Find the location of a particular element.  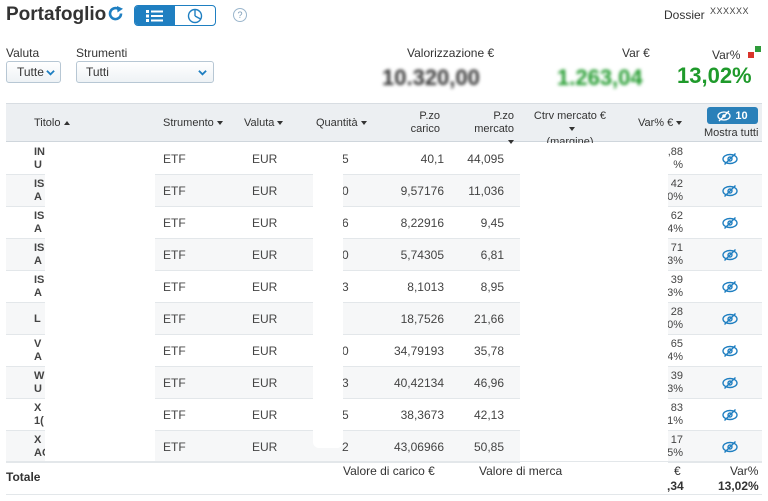

pzo-carico-cell: 9,57176 is located at coordinates (422, 191).